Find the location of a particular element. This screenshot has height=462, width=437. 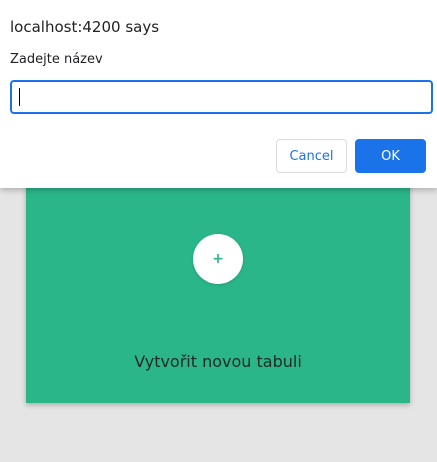

plus-icon: + is located at coordinates (218, 259).